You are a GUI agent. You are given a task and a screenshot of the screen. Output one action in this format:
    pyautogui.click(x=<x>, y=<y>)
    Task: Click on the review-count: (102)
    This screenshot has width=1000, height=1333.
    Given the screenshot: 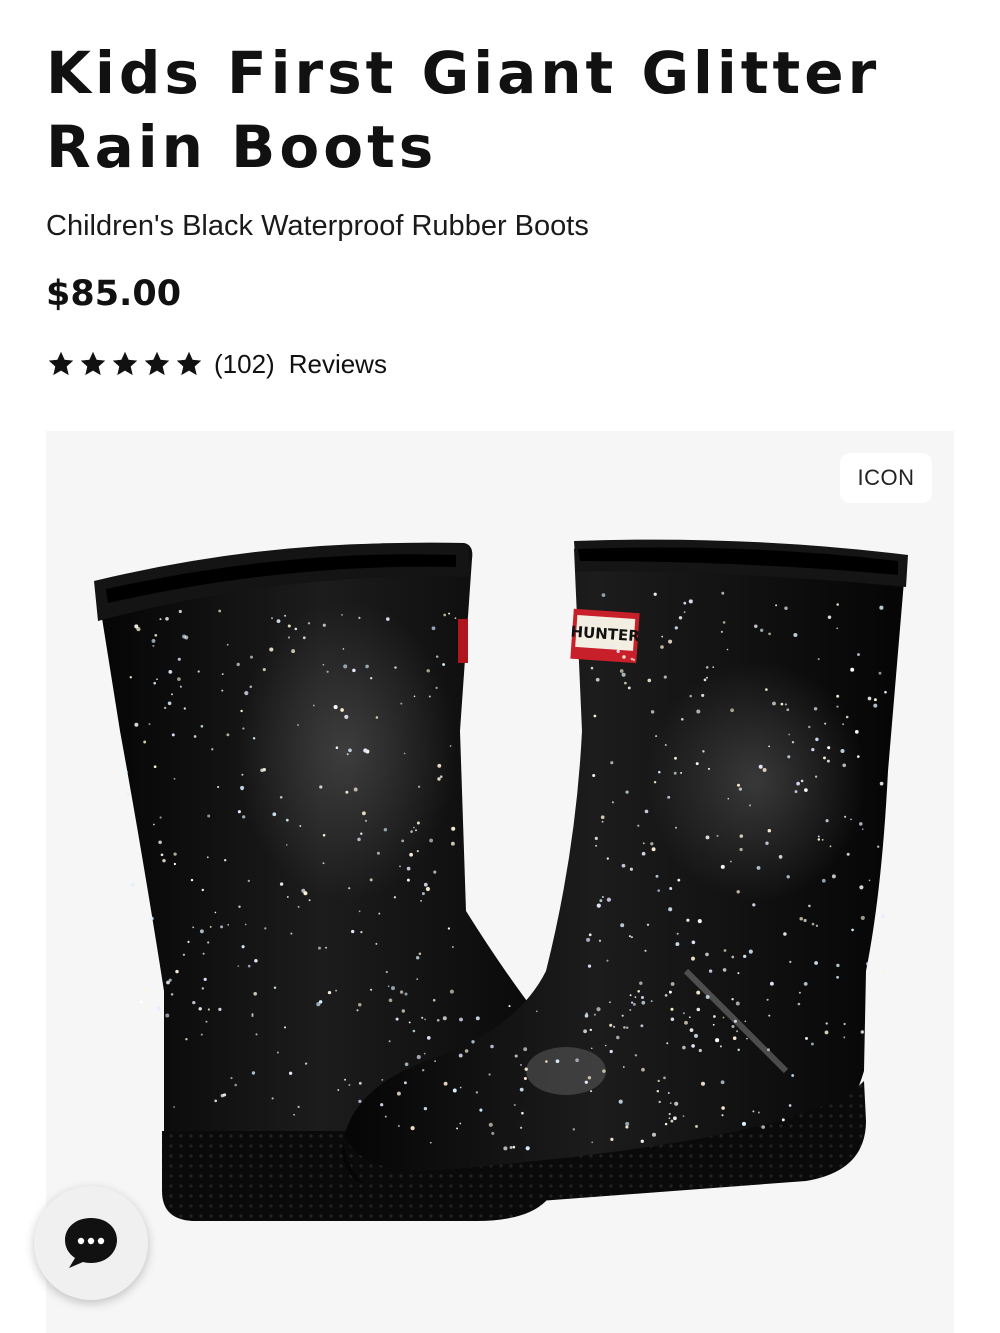 What is the action you would take?
    pyautogui.click(x=244, y=363)
    